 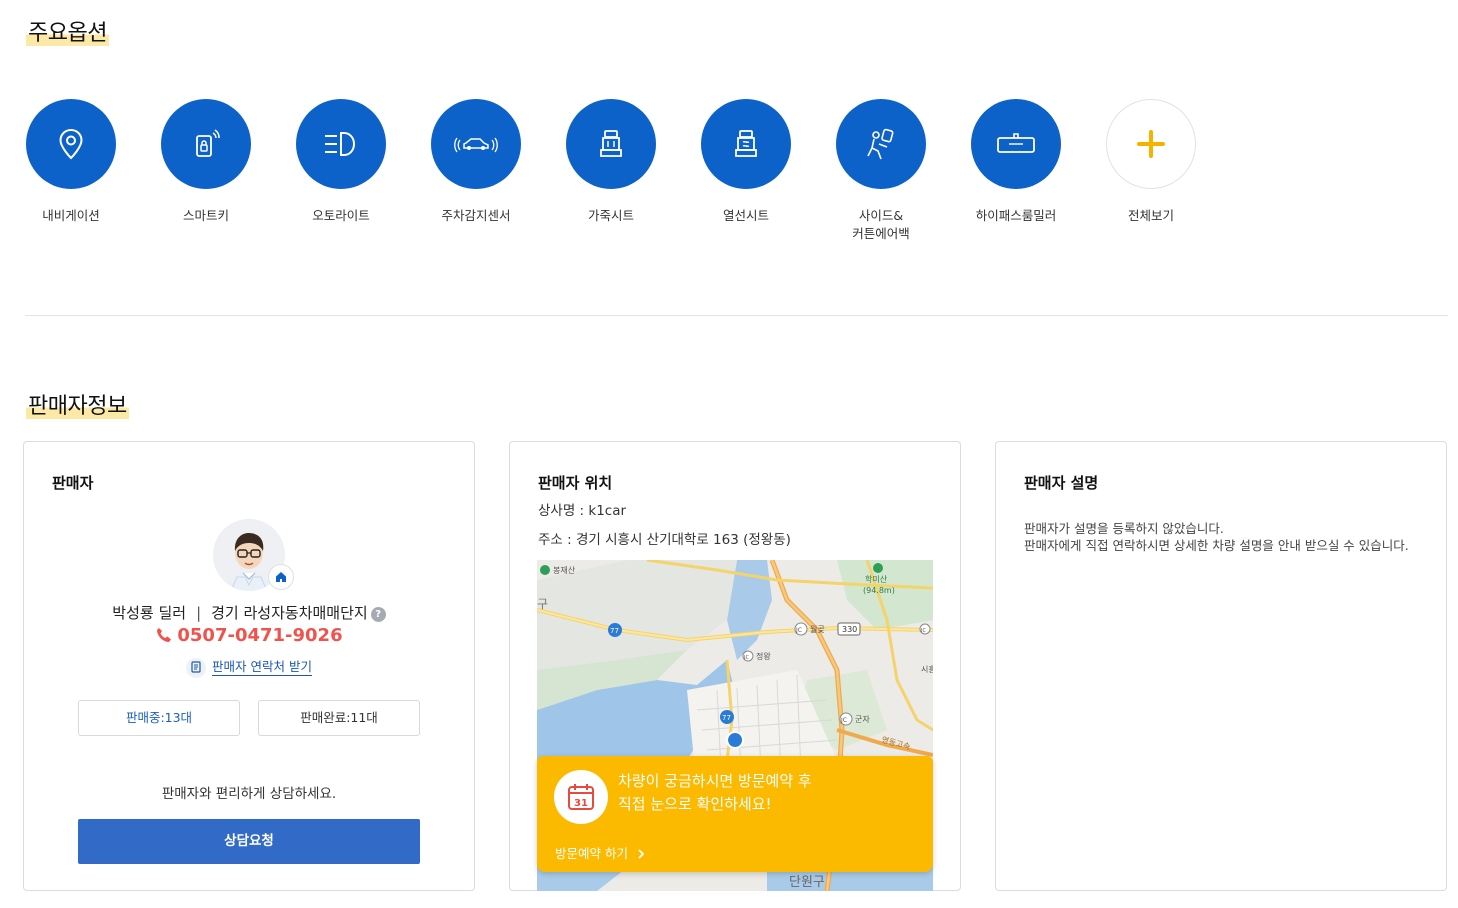 What do you see at coordinates (1016, 144) in the screenshot?
I see `hipass-mirror-icon` at bounding box center [1016, 144].